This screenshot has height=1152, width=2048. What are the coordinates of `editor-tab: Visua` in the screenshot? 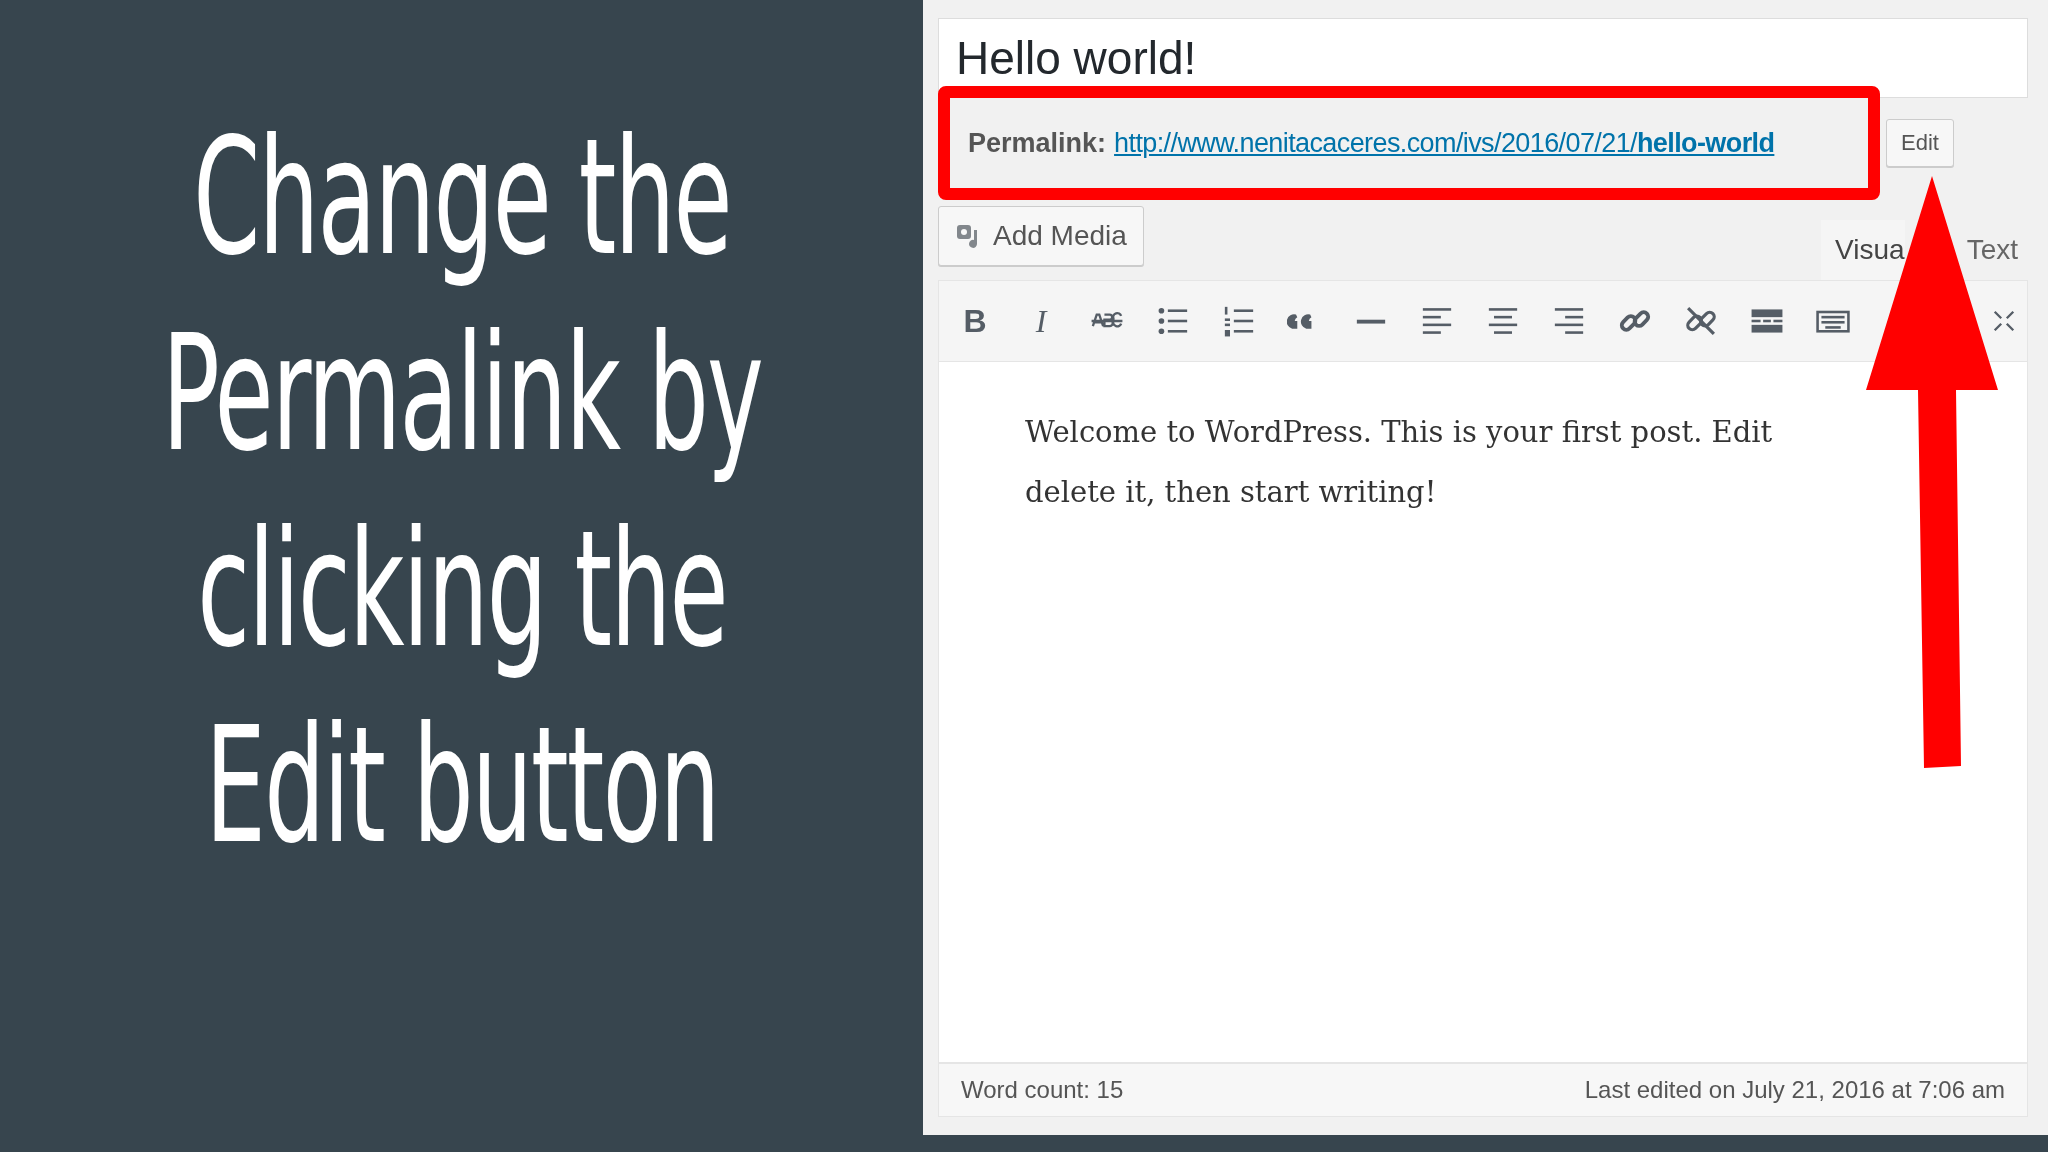 It's located at (1863, 250).